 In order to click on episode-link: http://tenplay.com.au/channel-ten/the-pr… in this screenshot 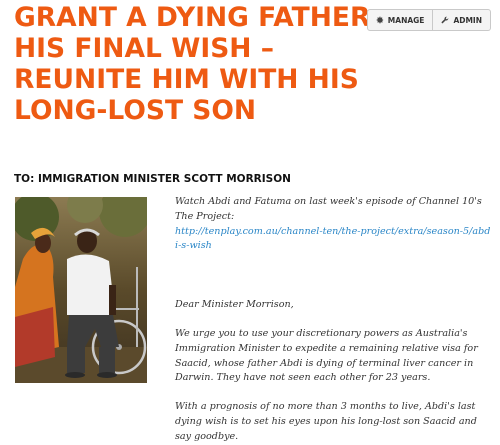, I will do `click(332, 239)`.